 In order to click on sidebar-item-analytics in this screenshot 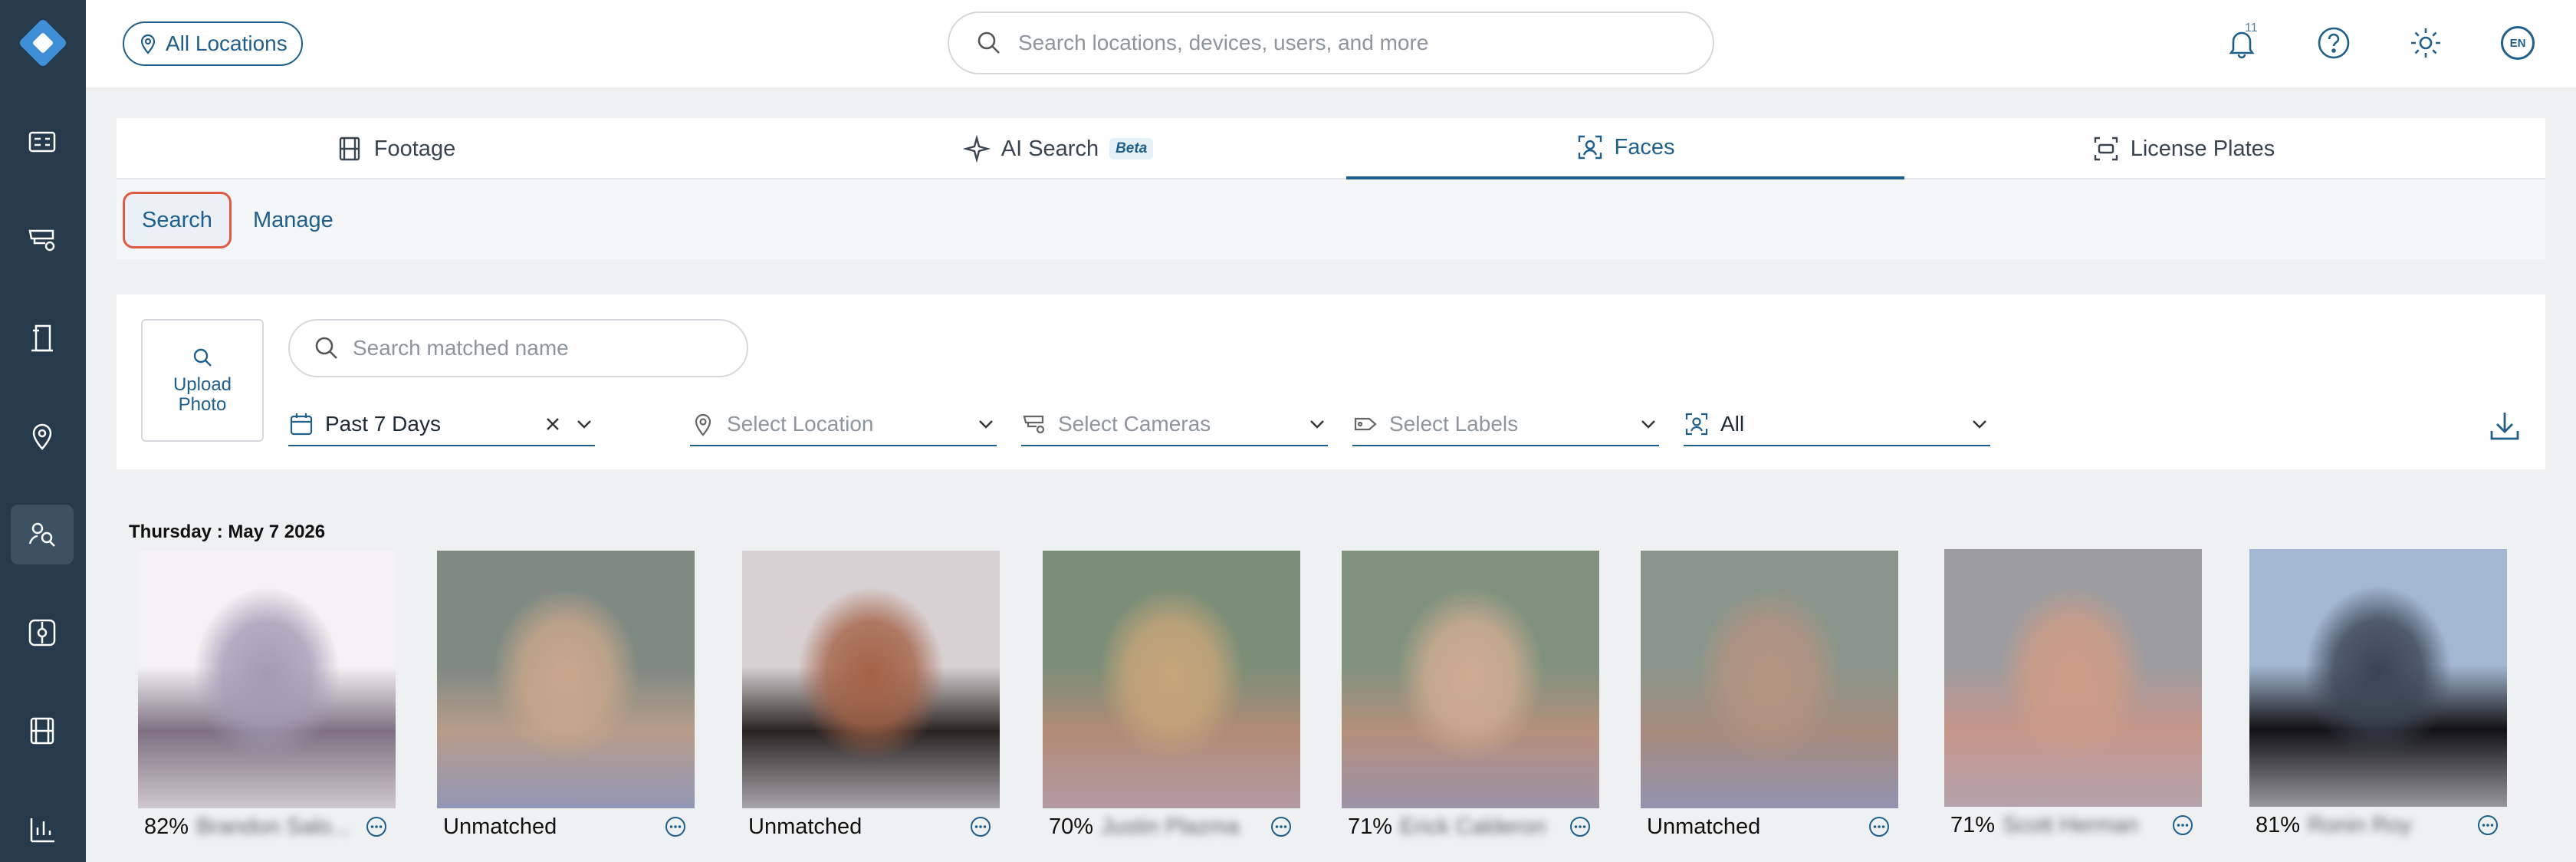, I will do `click(43, 829)`.